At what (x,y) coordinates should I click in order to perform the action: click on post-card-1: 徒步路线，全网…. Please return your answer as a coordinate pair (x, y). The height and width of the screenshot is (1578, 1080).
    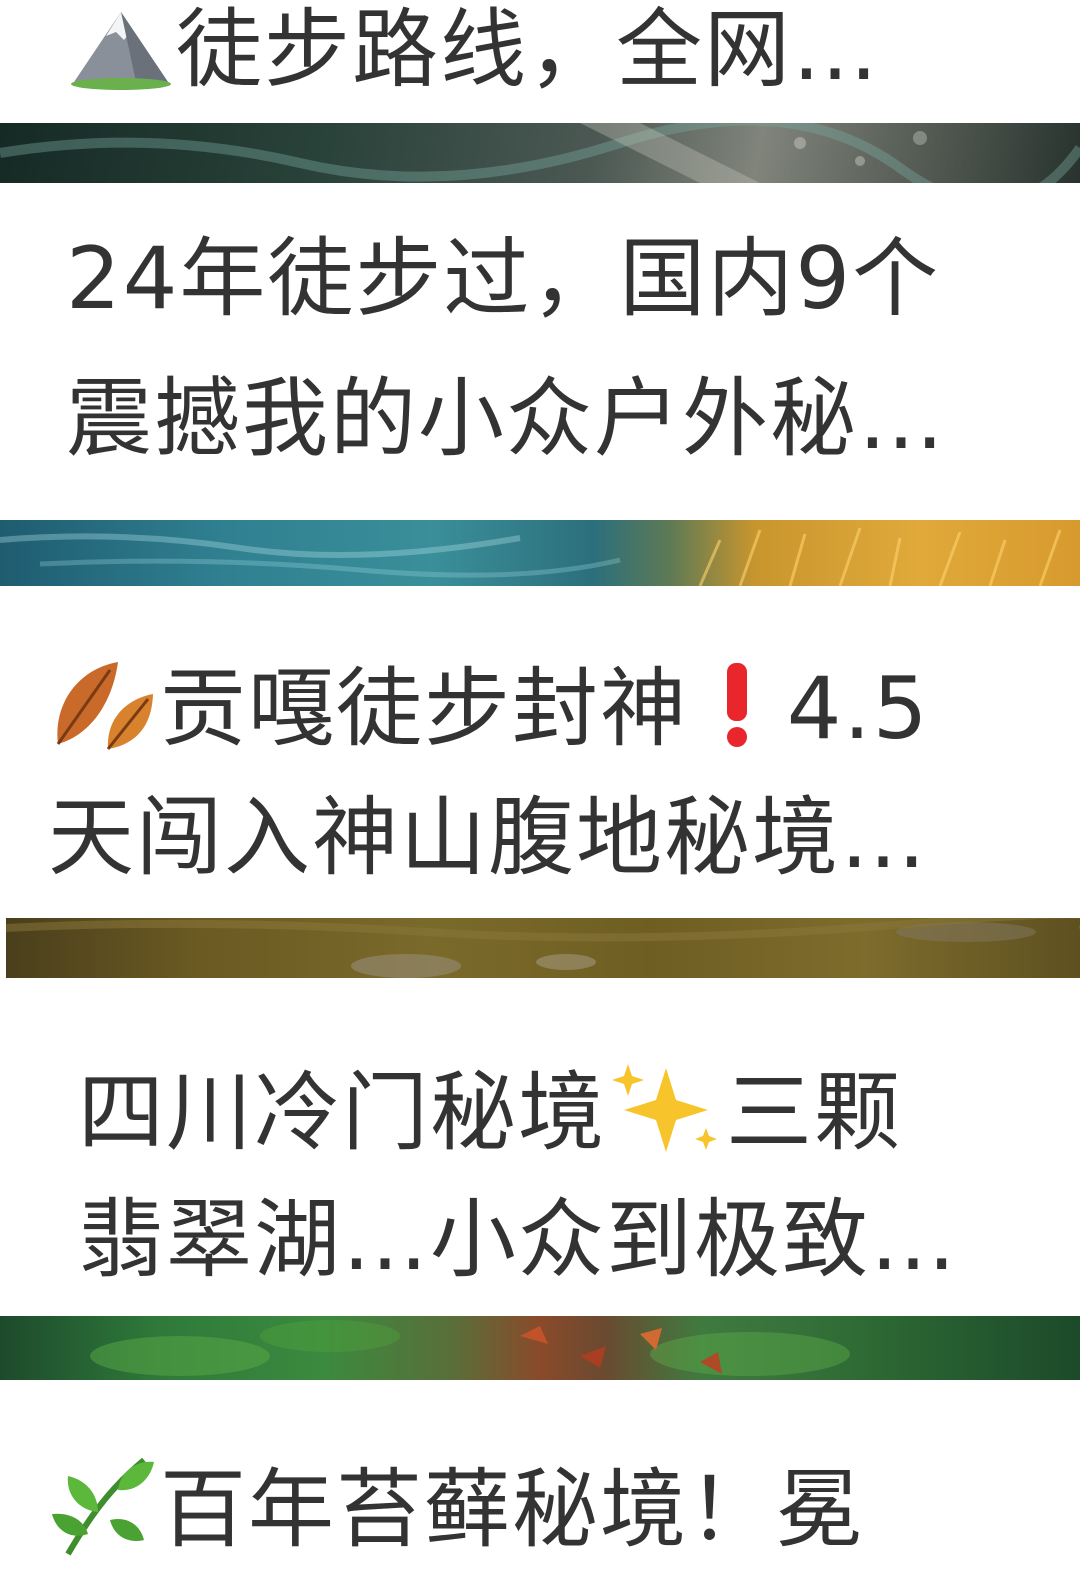
    Looking at the image, I should click on (540, 61).